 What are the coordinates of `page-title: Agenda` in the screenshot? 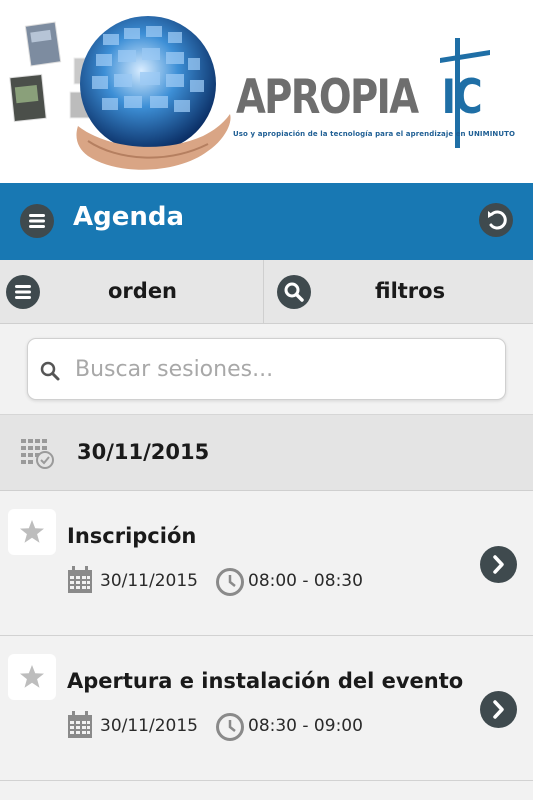 It's located at (129, 217).